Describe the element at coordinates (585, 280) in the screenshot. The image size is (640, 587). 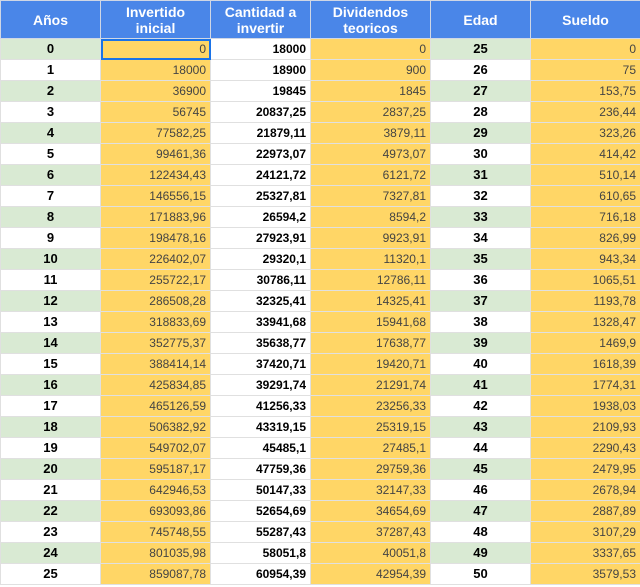
I see `salary-cell: 1065,51` at that location.